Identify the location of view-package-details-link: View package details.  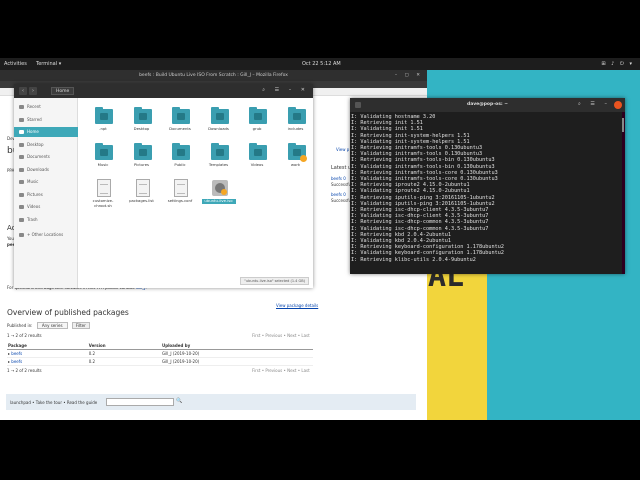
(297, 305).